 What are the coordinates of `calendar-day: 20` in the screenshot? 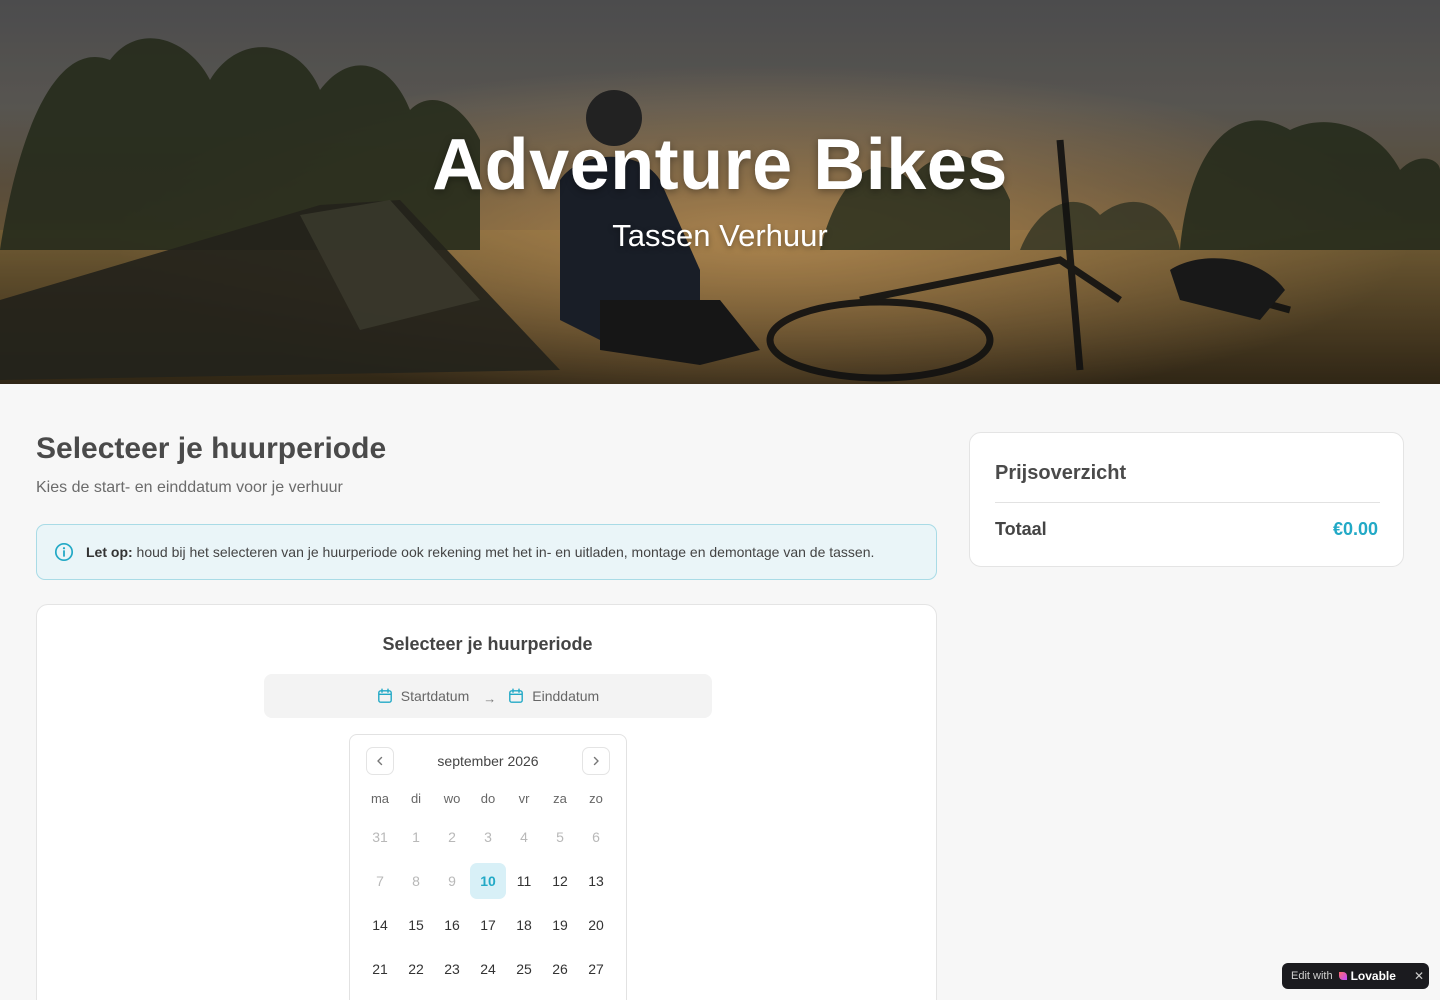 It's located at (596, 925).